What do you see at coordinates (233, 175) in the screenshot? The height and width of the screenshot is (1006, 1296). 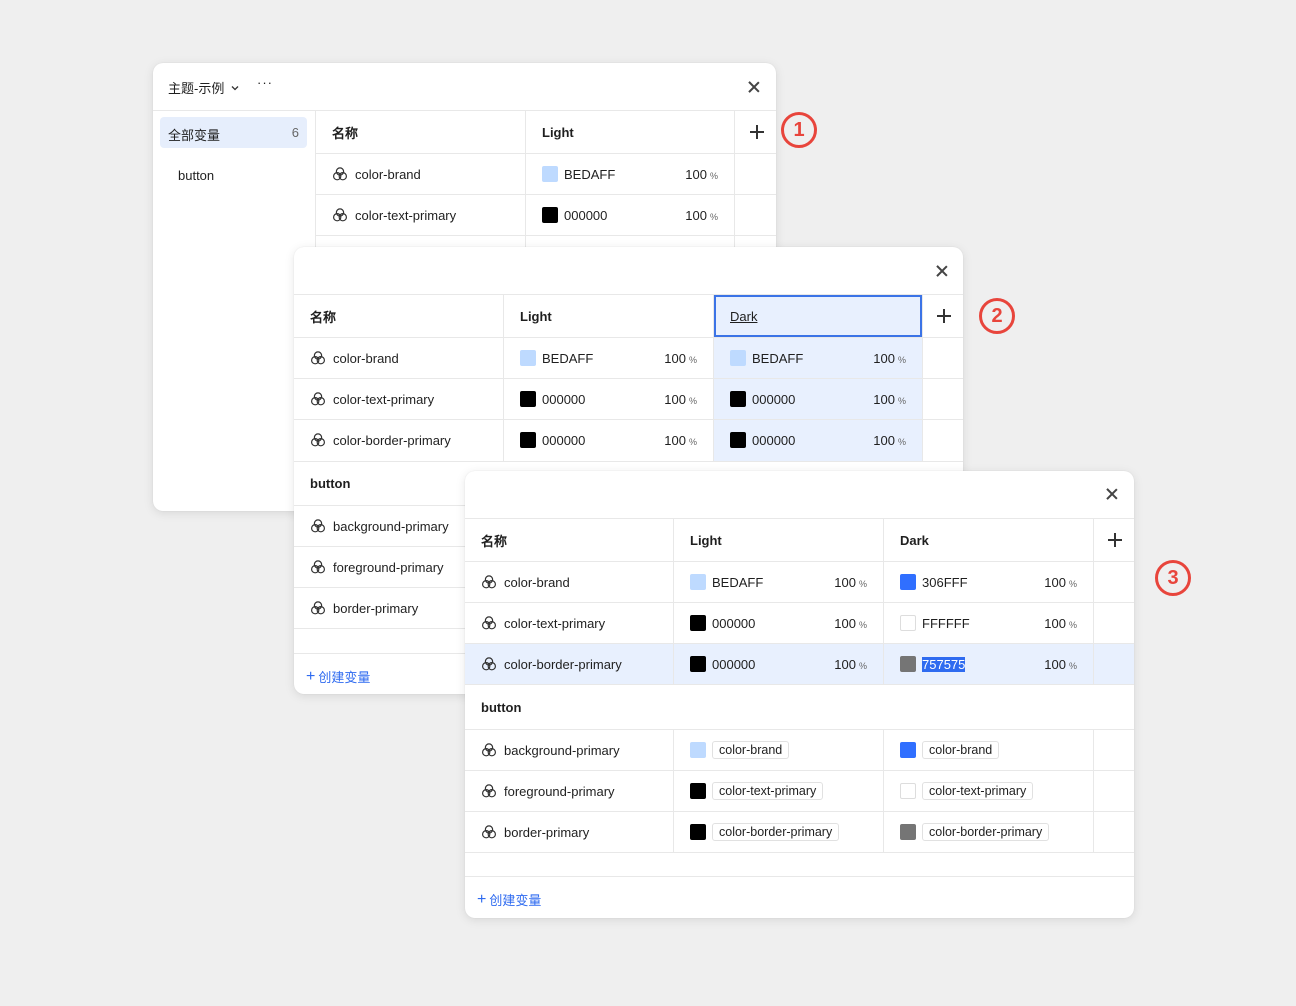 I see `sidebar-item-button: button` at bounding box center [233, 175].